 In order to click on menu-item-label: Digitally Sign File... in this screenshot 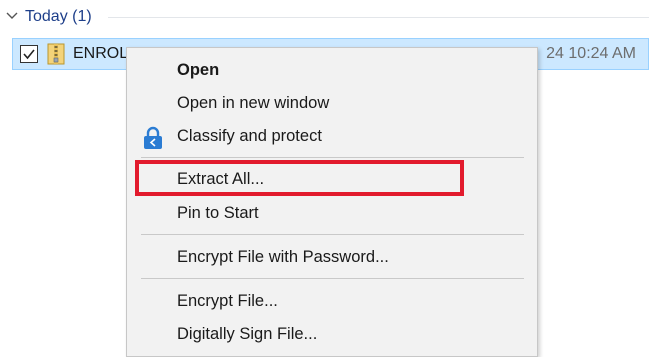, I will do `click(247, 334)`.